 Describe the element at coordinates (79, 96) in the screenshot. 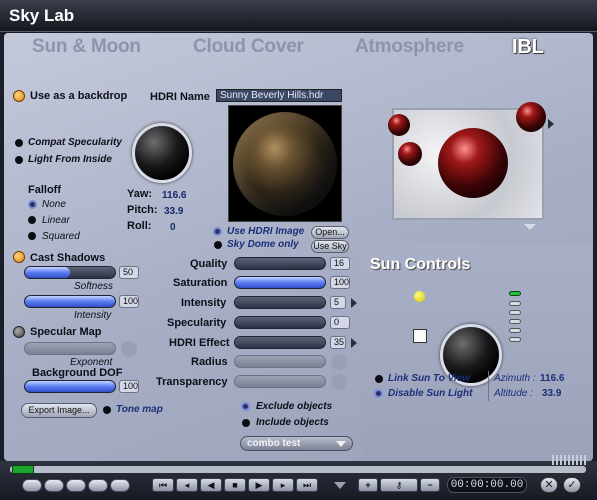

I see `backdrop-label: Use as a backdrop` at that location.